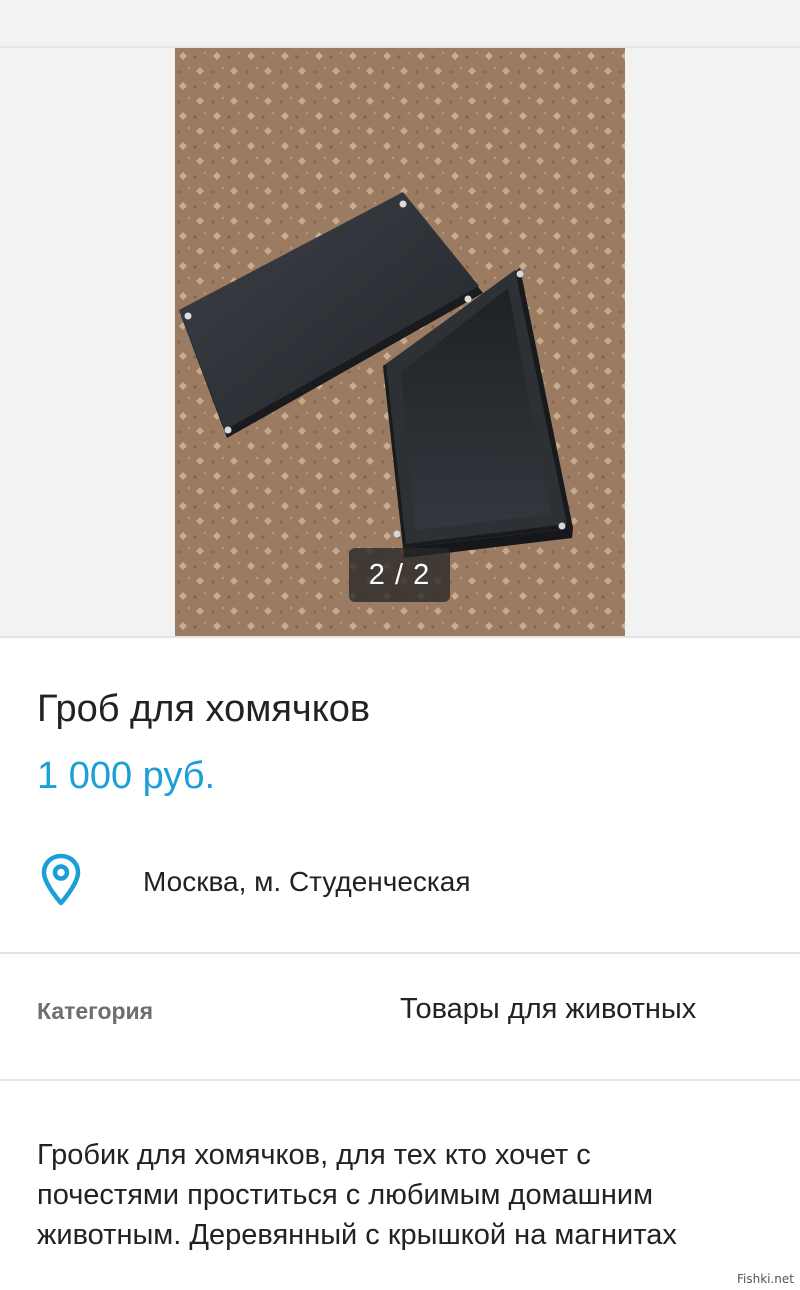 The image size is (800, 1290). Describe the element at coordinates (61, 880) in the screenshot. I see `location-pin-icon` at that location.